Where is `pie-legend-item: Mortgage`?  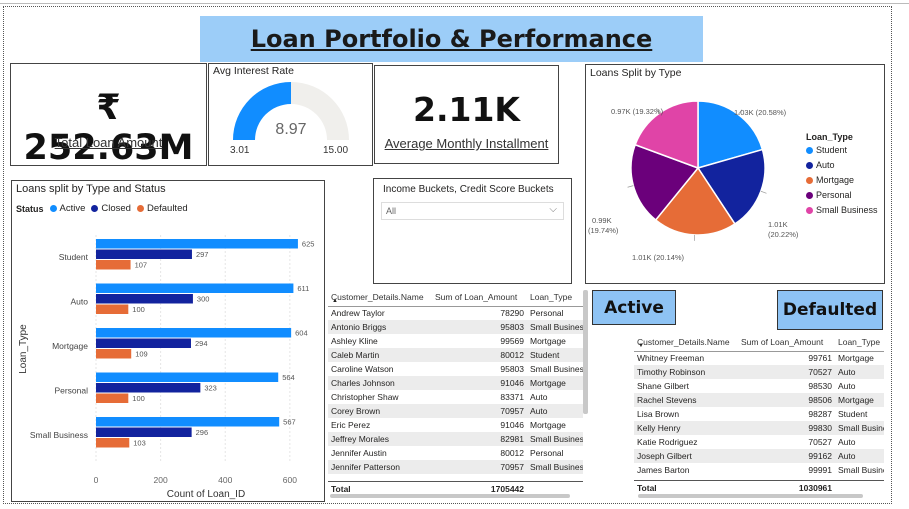
pie-legend-item: Mortgage is located at coordinates (842, 180).